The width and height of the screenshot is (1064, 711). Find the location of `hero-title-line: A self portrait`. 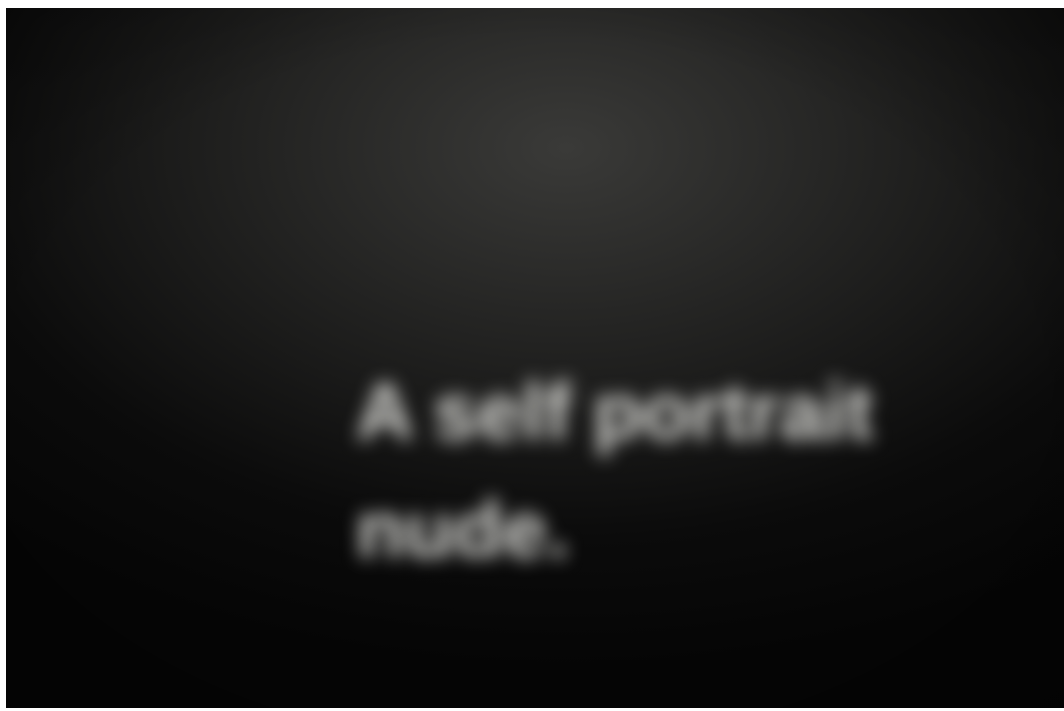

hero-title-line: A self portrait is located at coordinates (615, 411).